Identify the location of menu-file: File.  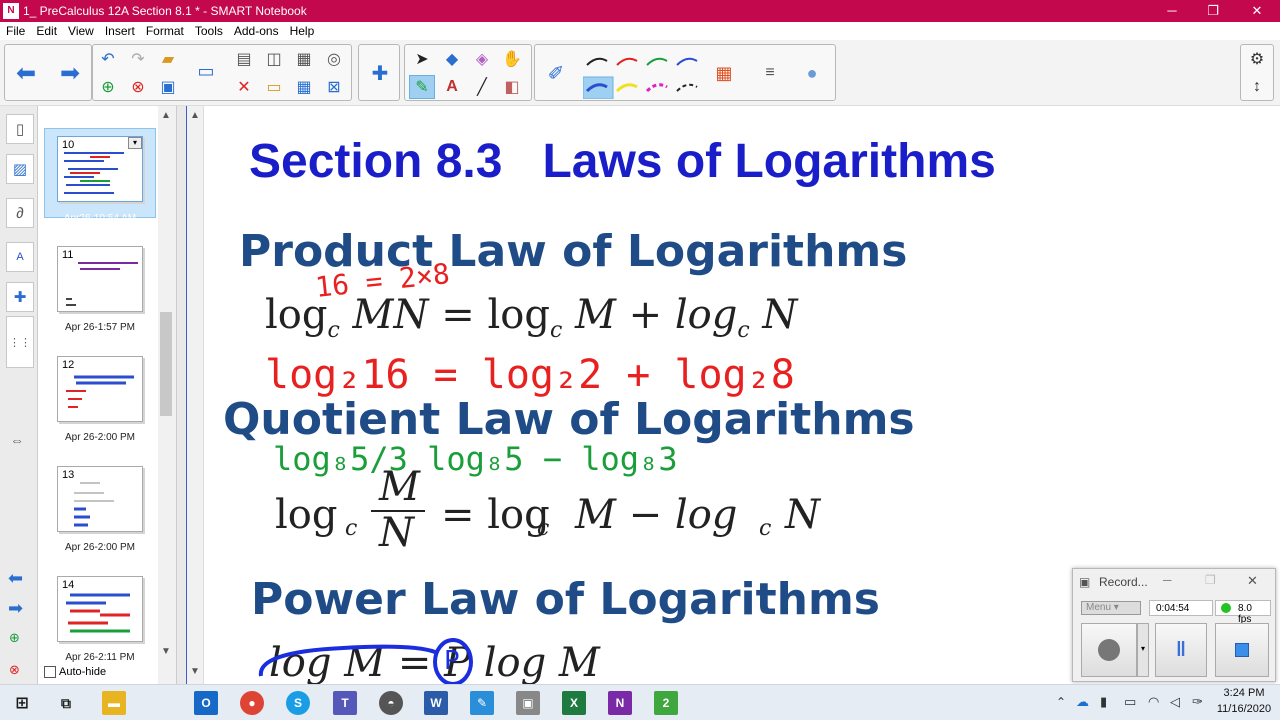
(15, 31).